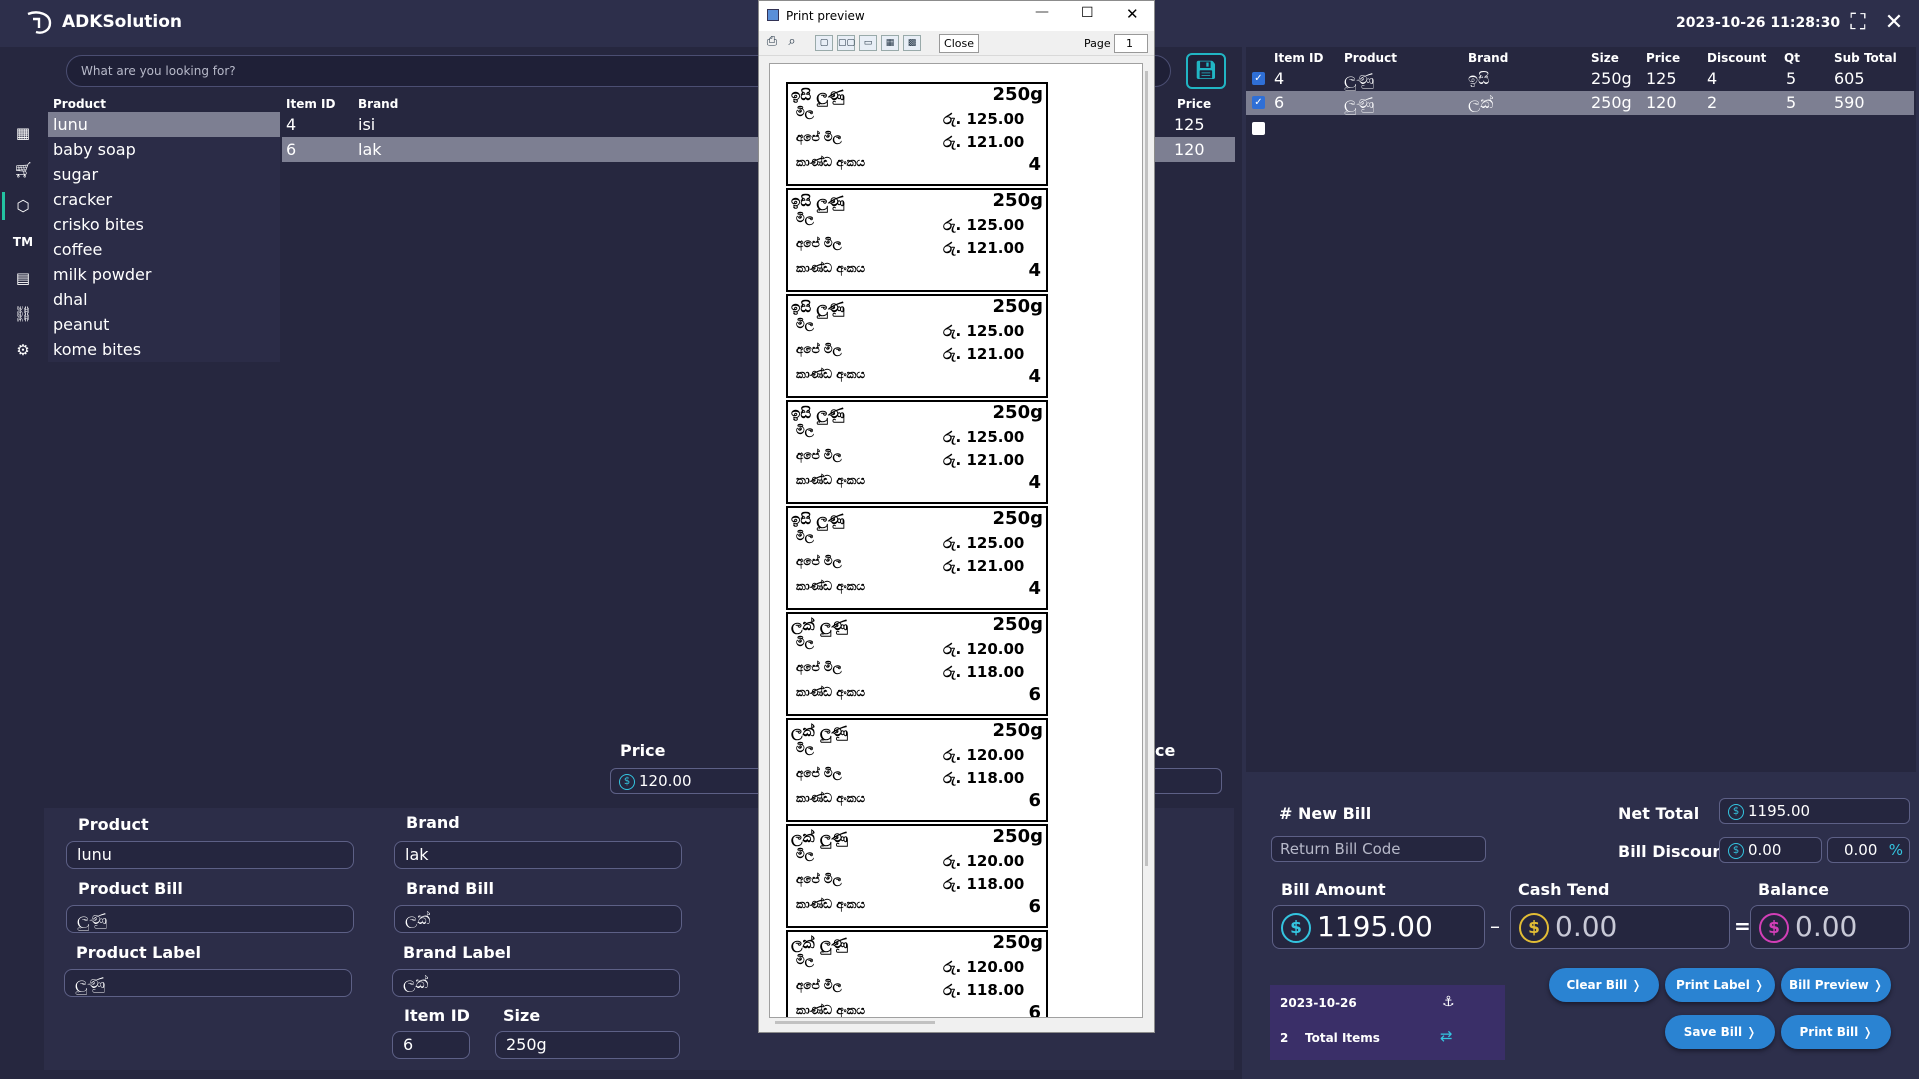 The height and width of the screenshot is (1079, 1919). I want to click on horizontal-scrollbar, so click(855, 1022).